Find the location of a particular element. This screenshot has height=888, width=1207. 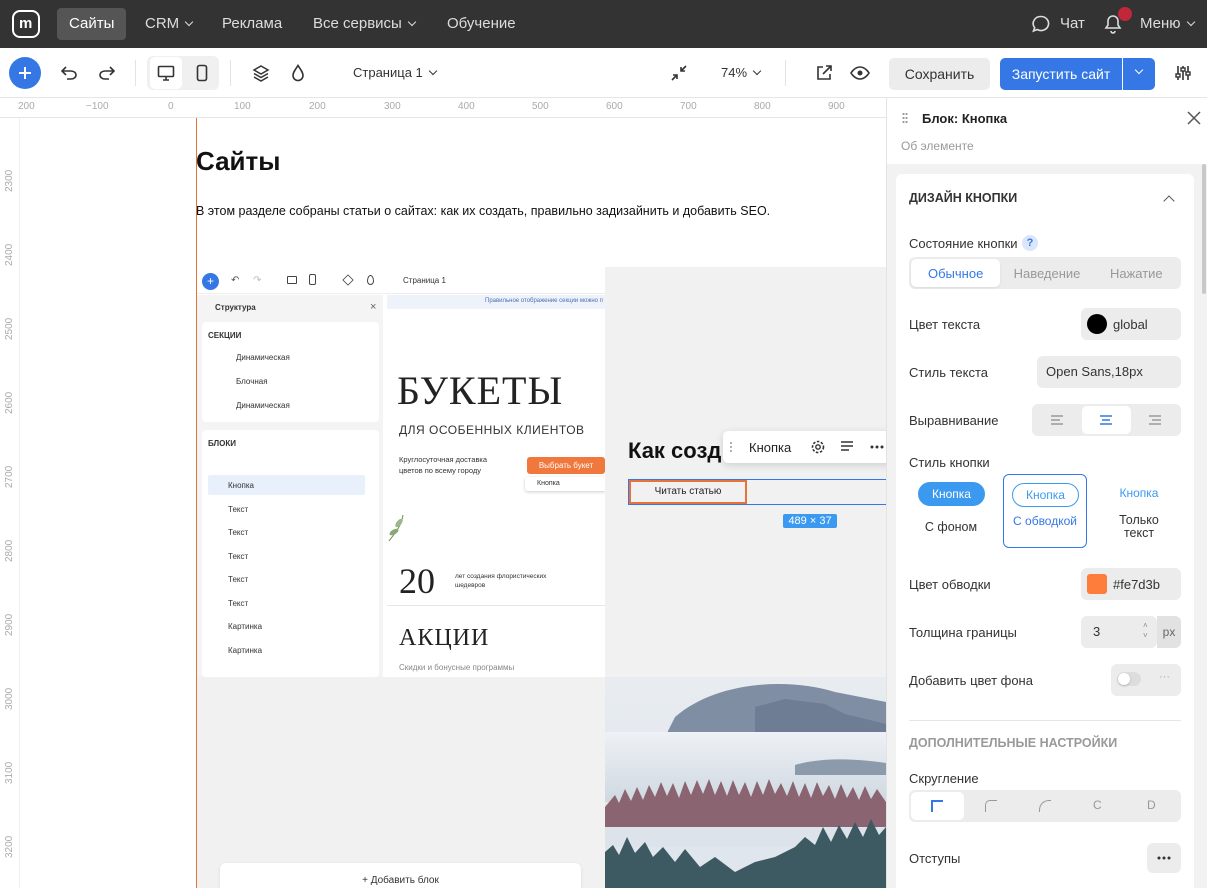

corner-round-icon is located at coordinates (1045, 806).